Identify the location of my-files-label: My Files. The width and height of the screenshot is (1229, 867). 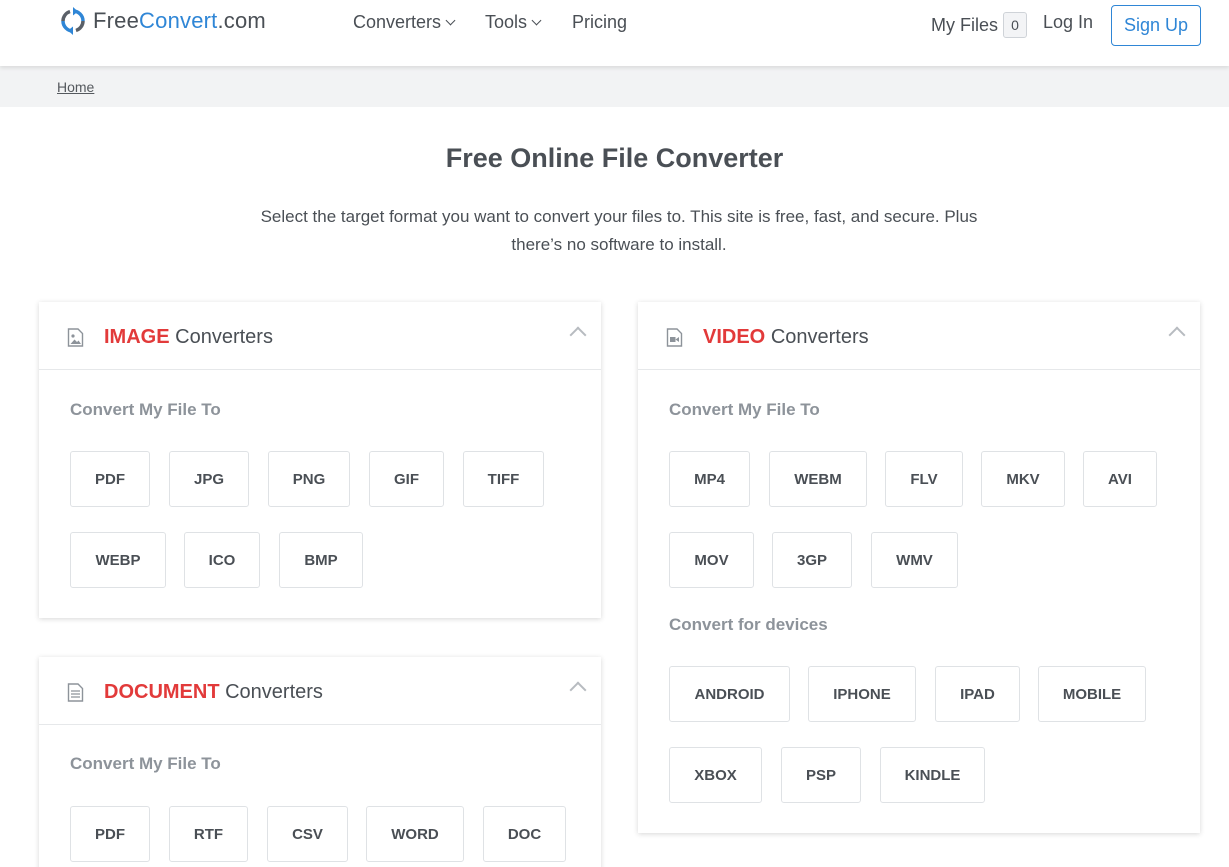
(964, 24).